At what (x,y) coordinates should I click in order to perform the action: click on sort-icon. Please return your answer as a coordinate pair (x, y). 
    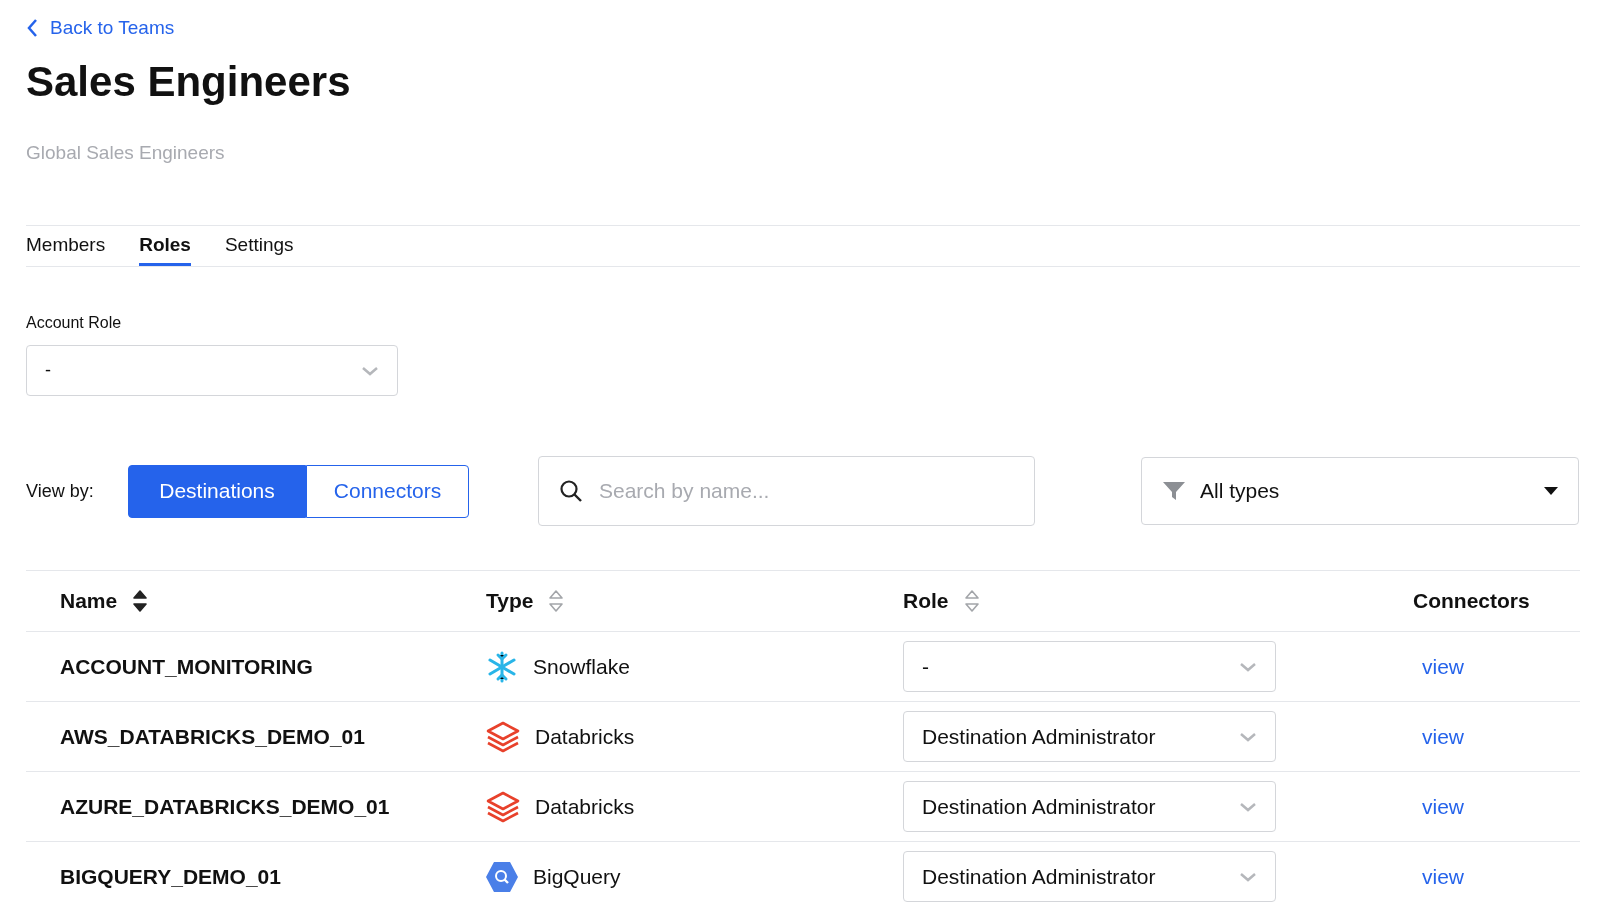
    Looking at the image, I should click on (140, 601).